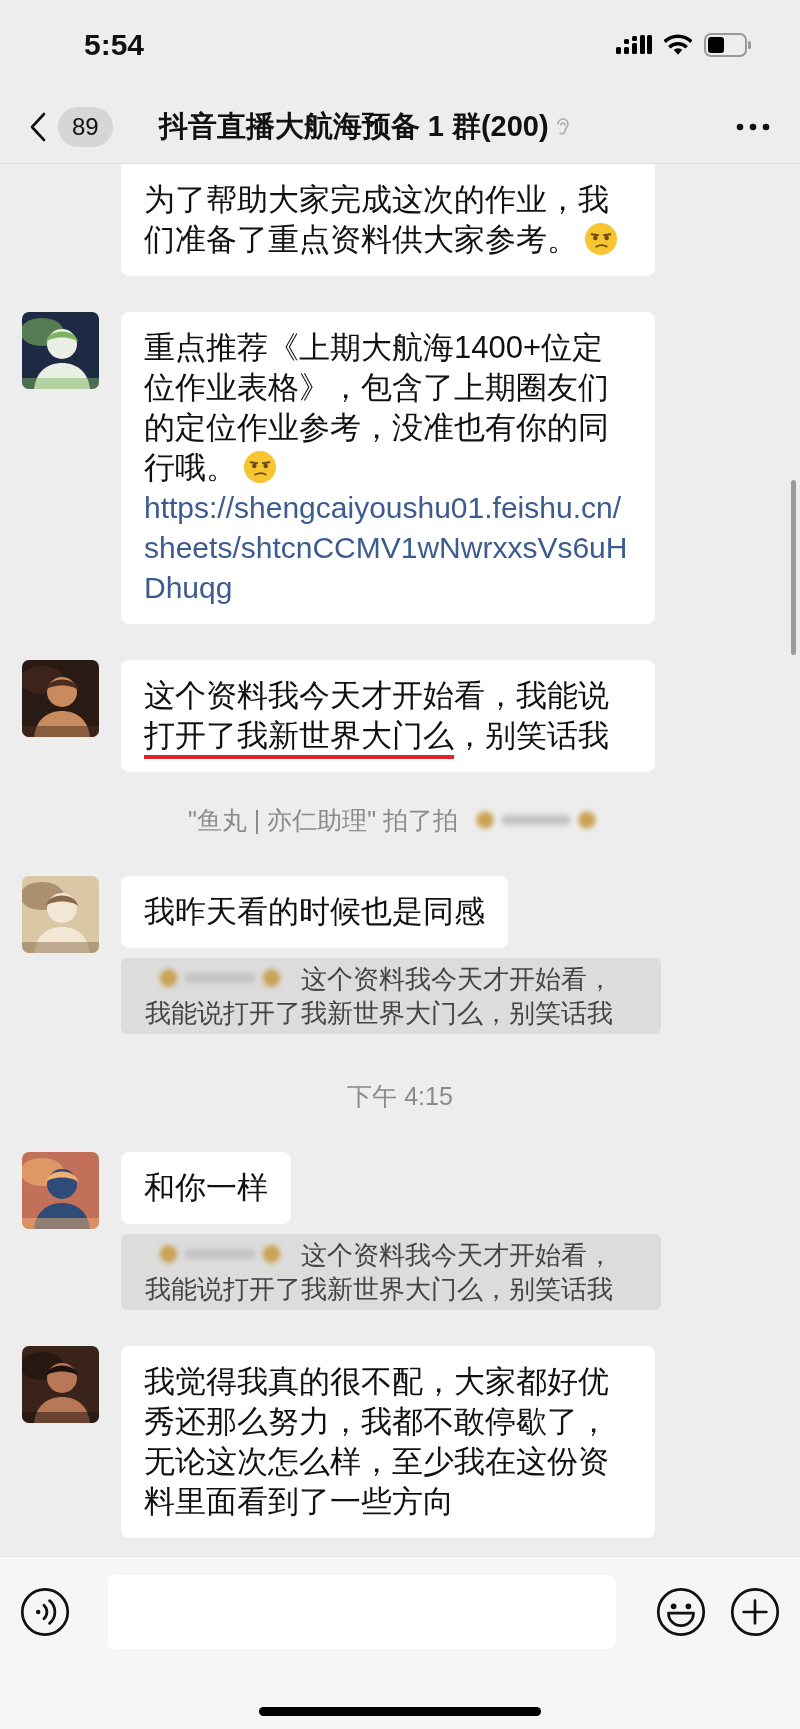 The height and width of the screenshot is (1729, 800). What do you see at coordinates (314, 912) in the screenshot?
I see `message-text: 我昨天看的时候也是同感` at bounding box center [314, 912].